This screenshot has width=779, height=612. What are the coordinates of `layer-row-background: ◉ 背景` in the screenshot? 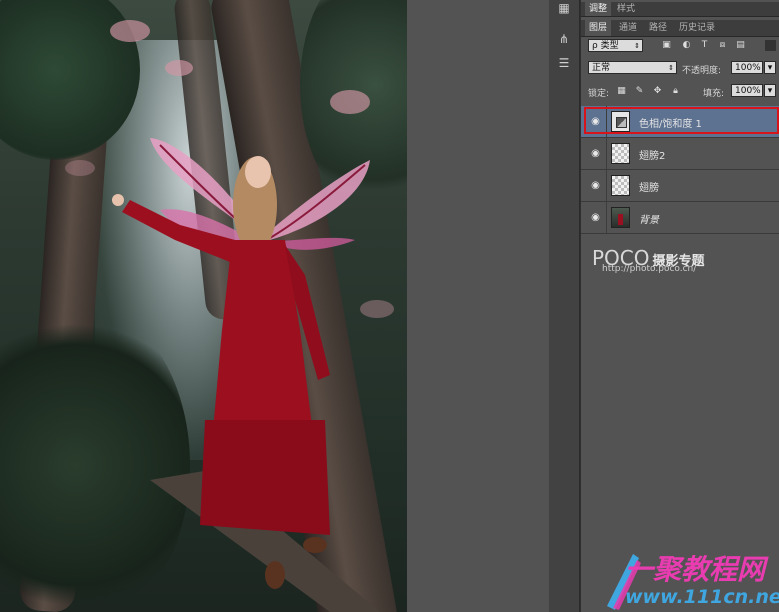 It's located at (680, 218).